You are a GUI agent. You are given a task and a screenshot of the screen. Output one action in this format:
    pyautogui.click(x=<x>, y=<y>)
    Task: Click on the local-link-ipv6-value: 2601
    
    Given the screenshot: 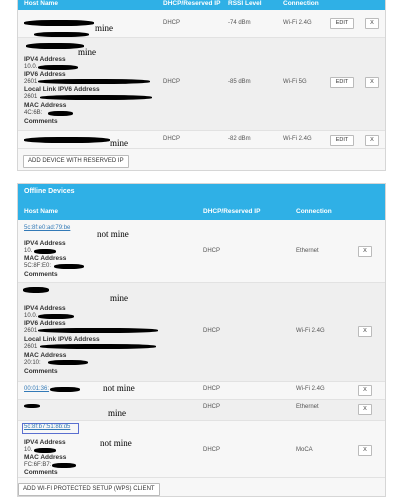 What is the action you would take?
    pyautogui.click(x=31, y=97)
    